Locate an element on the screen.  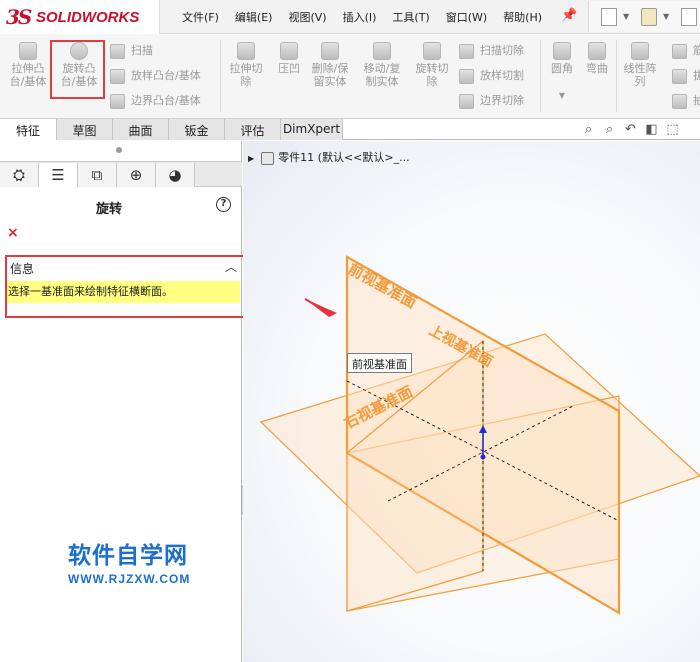
revolve-highlight-box is located at coordinates (77, 69).